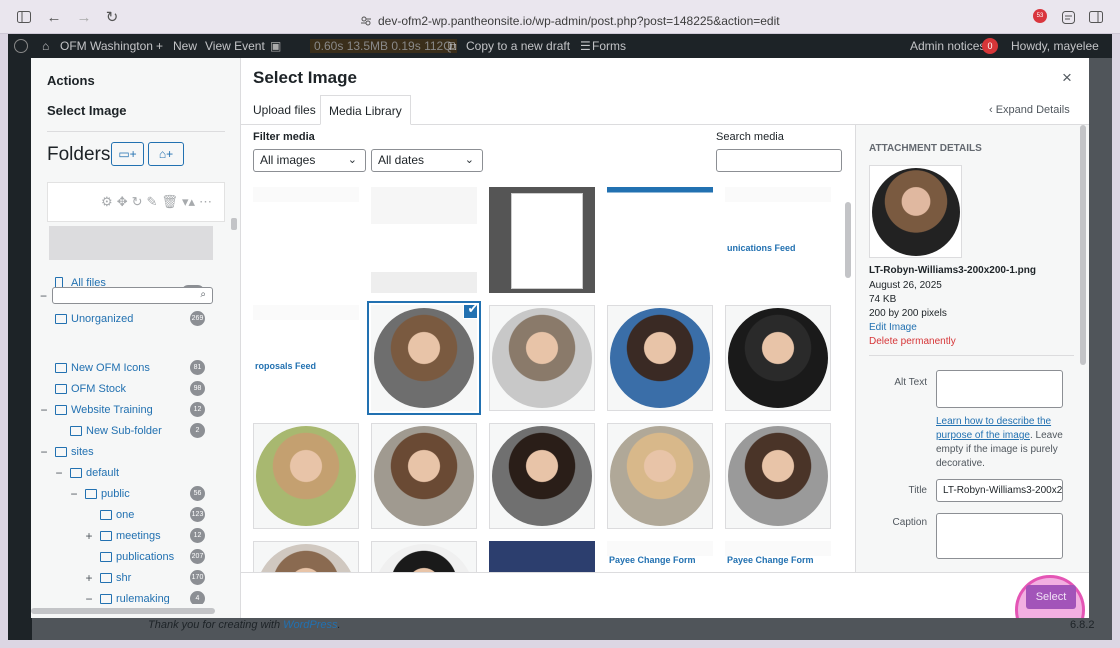 The image size is (1120, 648). What do you see at coordinates (45, 46) in the screenshot?
I see `home-icon: ⌂` at bounding box center [45, 46].